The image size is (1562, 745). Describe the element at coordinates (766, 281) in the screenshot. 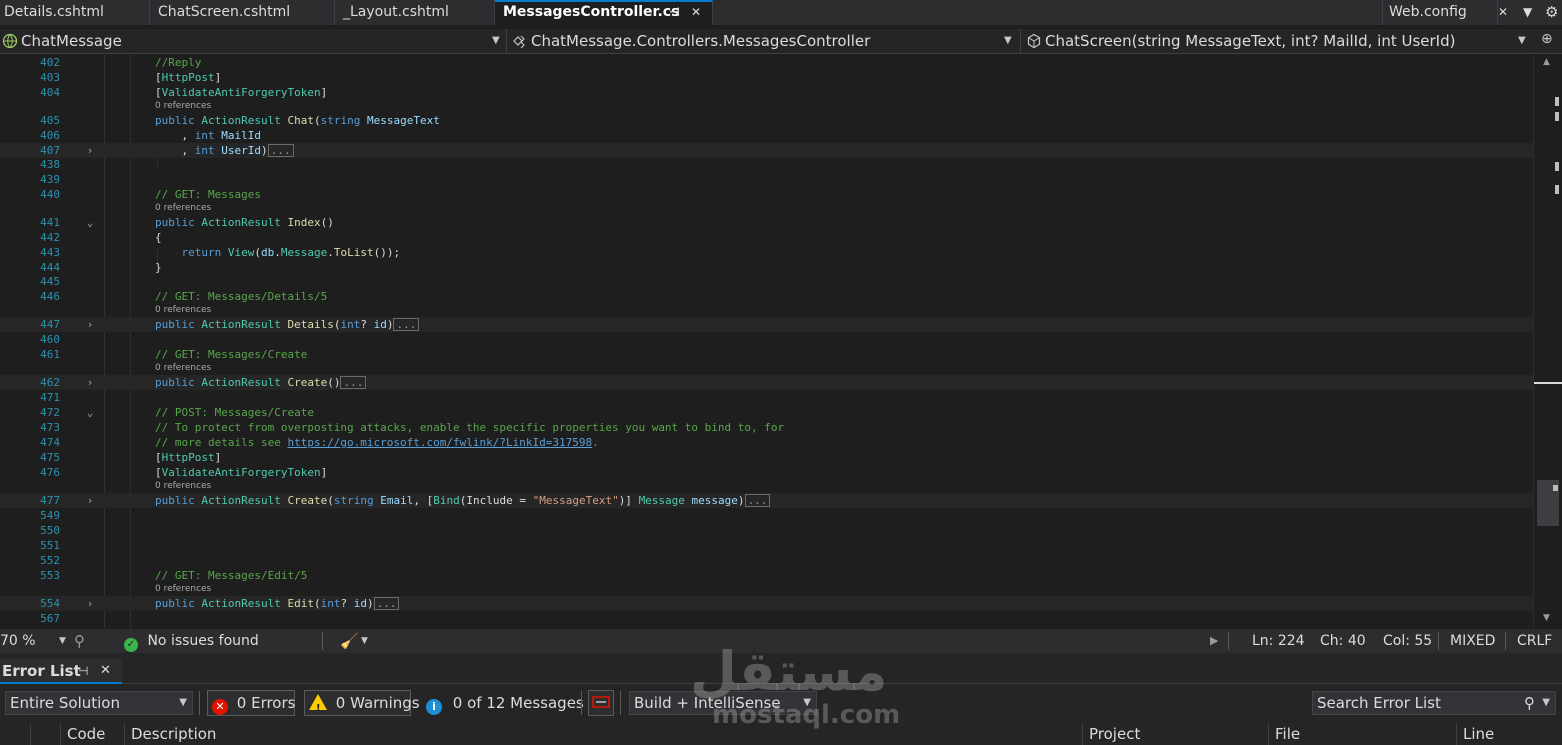

I see `code-line: 445` at that location.